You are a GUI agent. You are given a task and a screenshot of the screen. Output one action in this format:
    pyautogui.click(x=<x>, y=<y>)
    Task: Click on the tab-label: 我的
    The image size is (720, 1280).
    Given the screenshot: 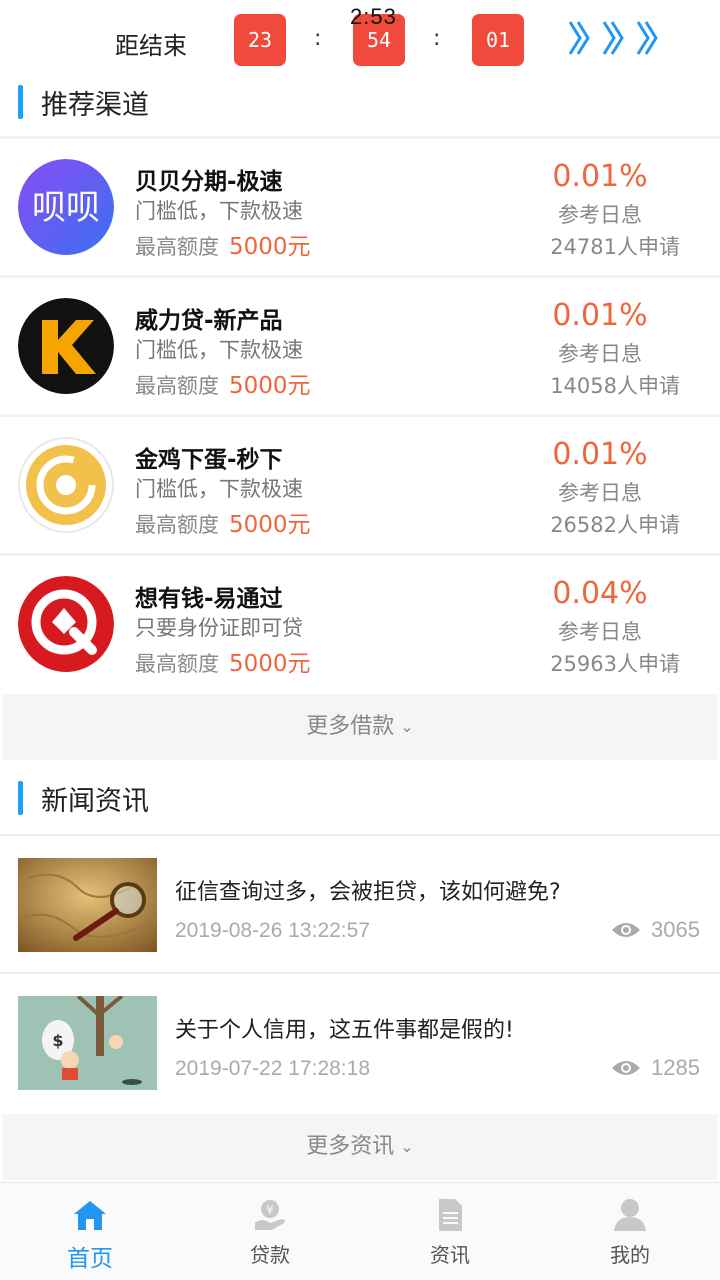 What is the action you would take?
    pyautogui.click(x=630, y=1255)
    